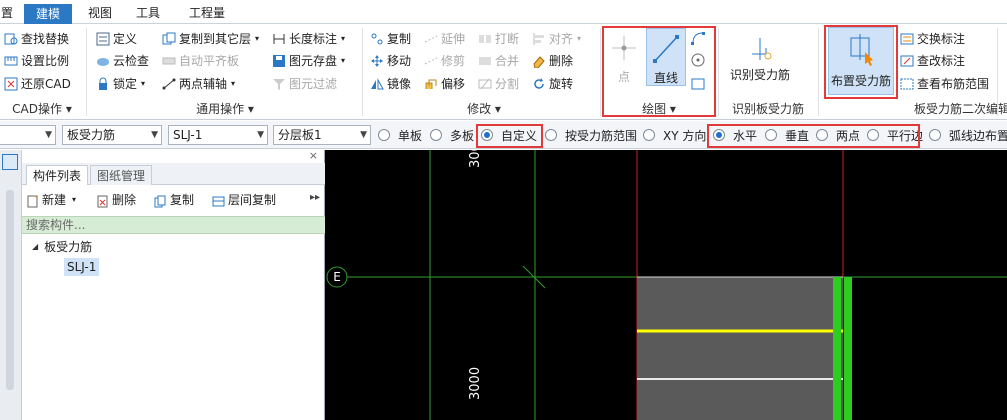  Describe the element at coordinates (552, 61) in the screenshot. I see `delete-button: 删除` at that location.